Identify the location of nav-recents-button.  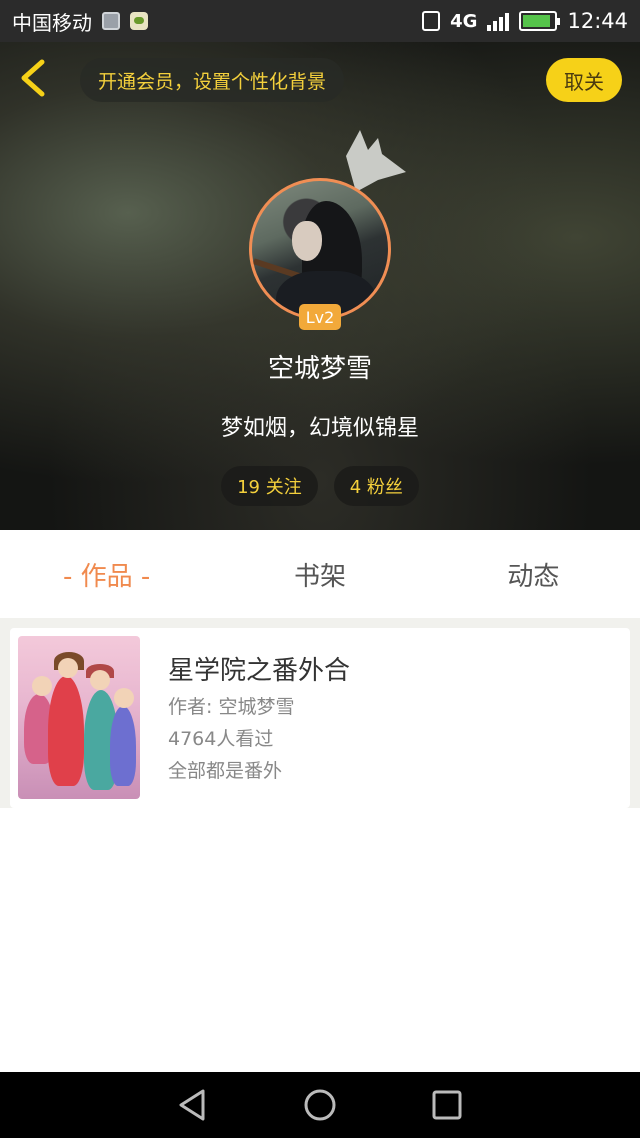
(447, 1105).